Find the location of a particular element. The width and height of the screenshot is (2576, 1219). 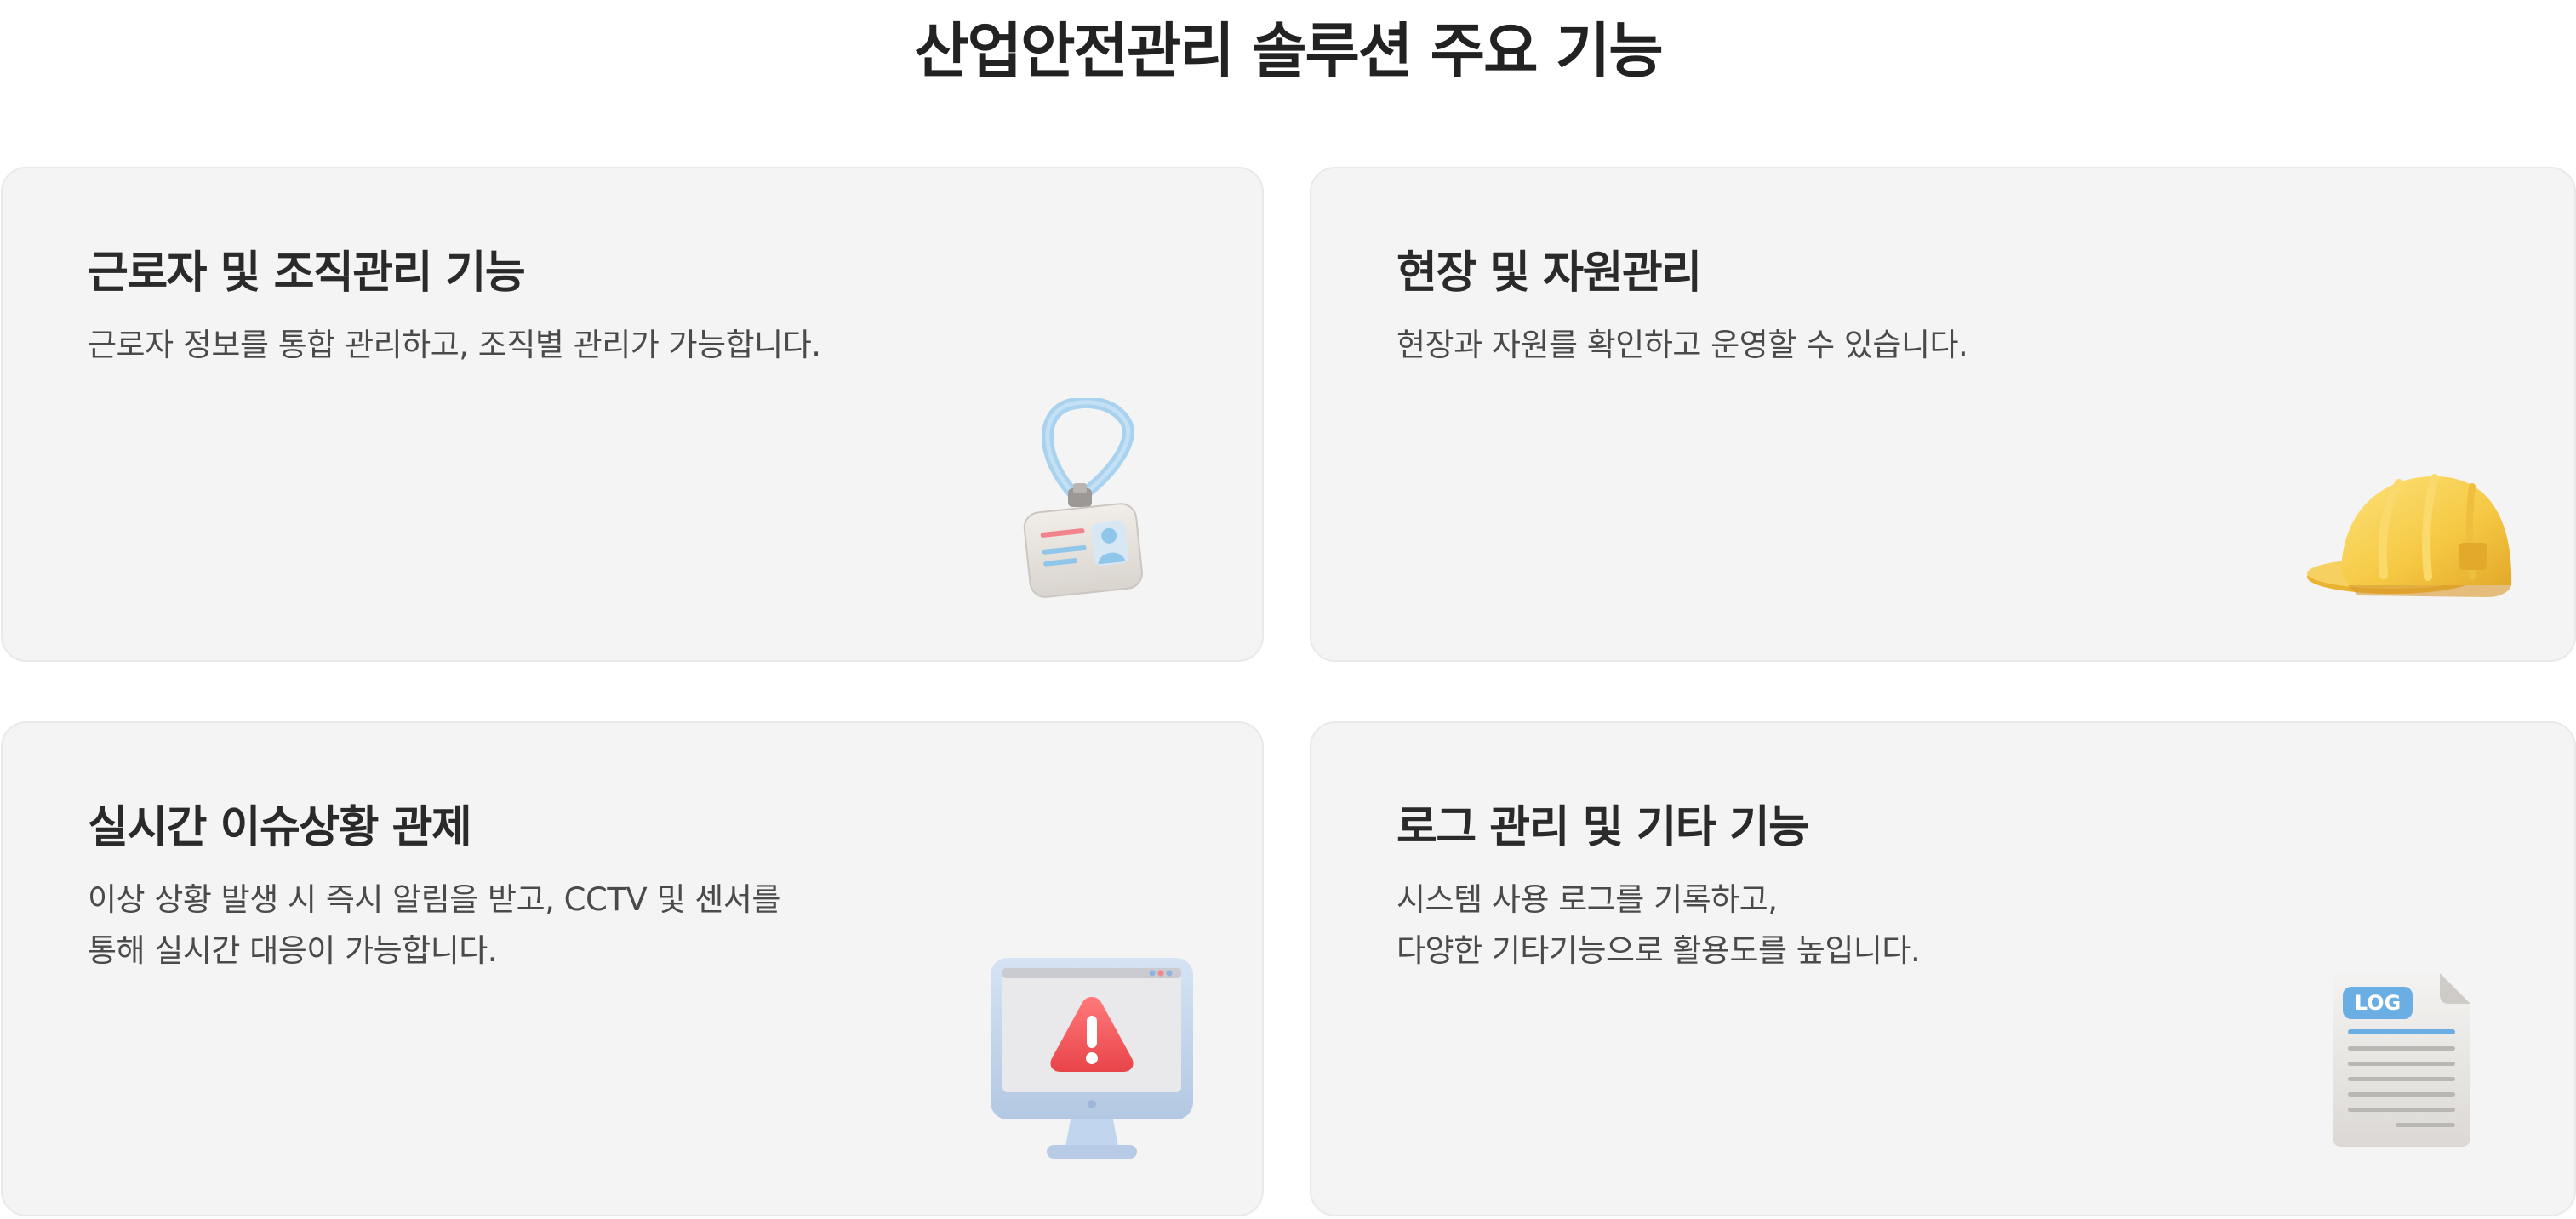

feature-card-description: 시스템 사용 로그를 기록하고, 다양한 기타기능으로 활용도를 높입니다. is located at coordinates (1659, 925).